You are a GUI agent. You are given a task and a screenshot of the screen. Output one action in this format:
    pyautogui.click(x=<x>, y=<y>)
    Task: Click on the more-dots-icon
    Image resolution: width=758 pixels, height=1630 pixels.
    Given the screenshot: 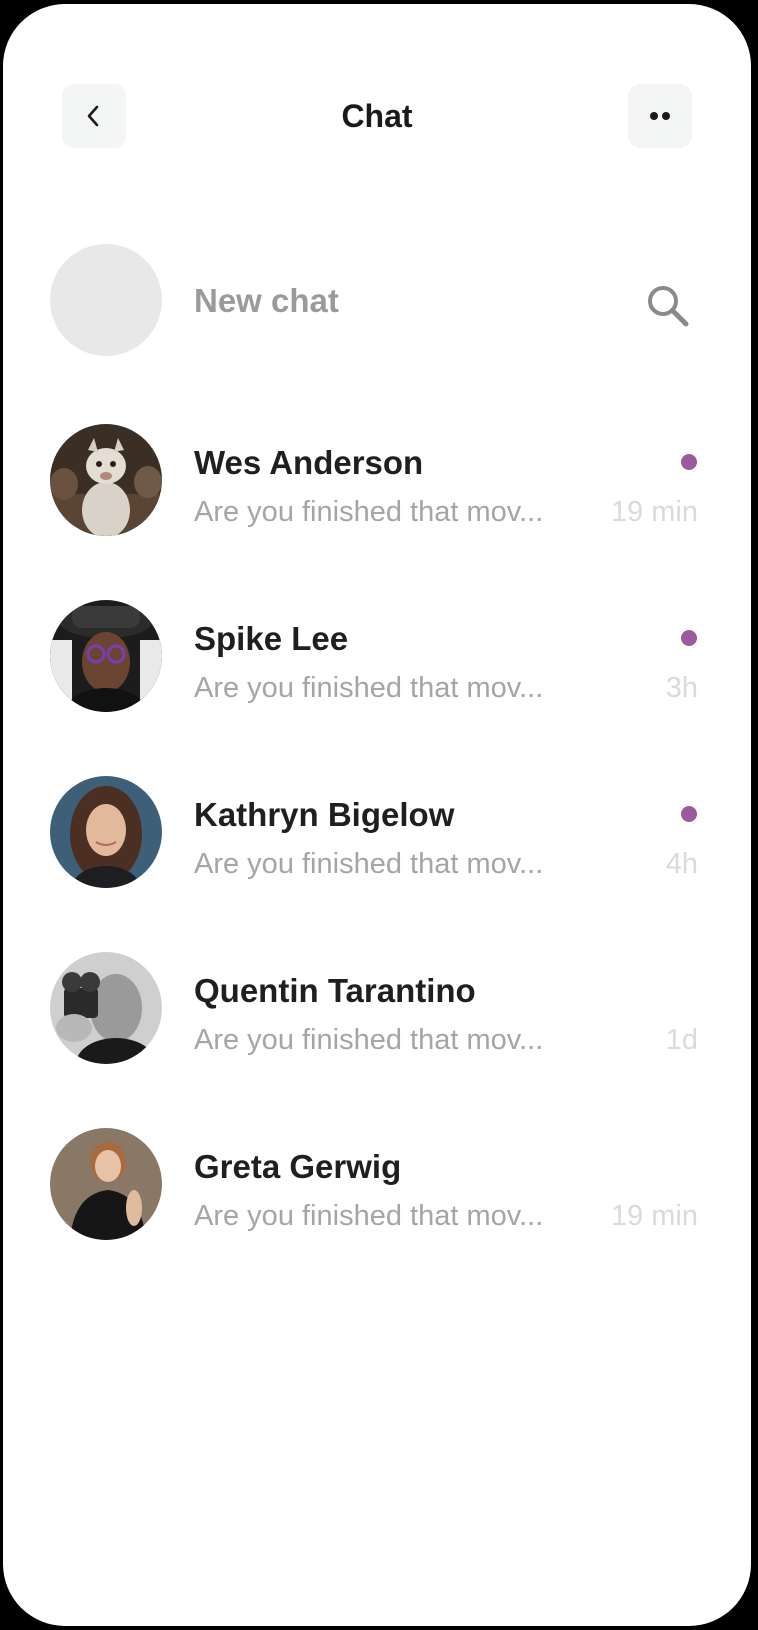 What is the action you would take?
    pyautogui.click(x=660, y=116)
    